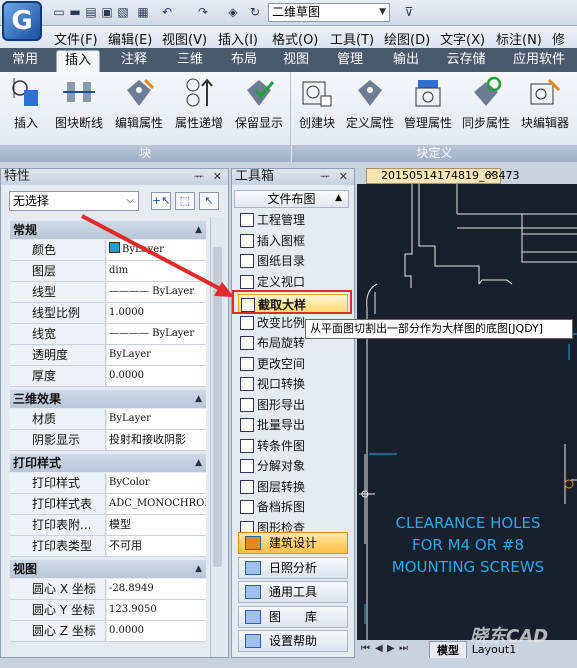  I want to click on property-row: 厚度 0.0000, so click(108, 376).